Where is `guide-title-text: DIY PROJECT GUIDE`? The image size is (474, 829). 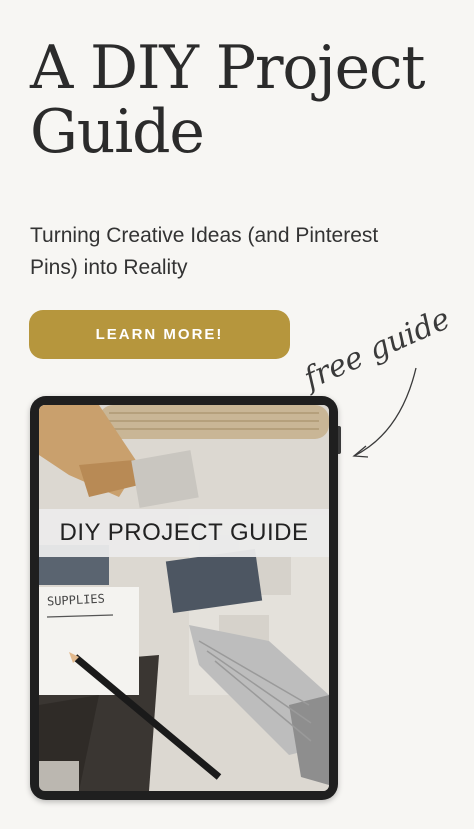 guide-title-text: DIY PROJECT GUIDE is located at coordinates (184, 532).